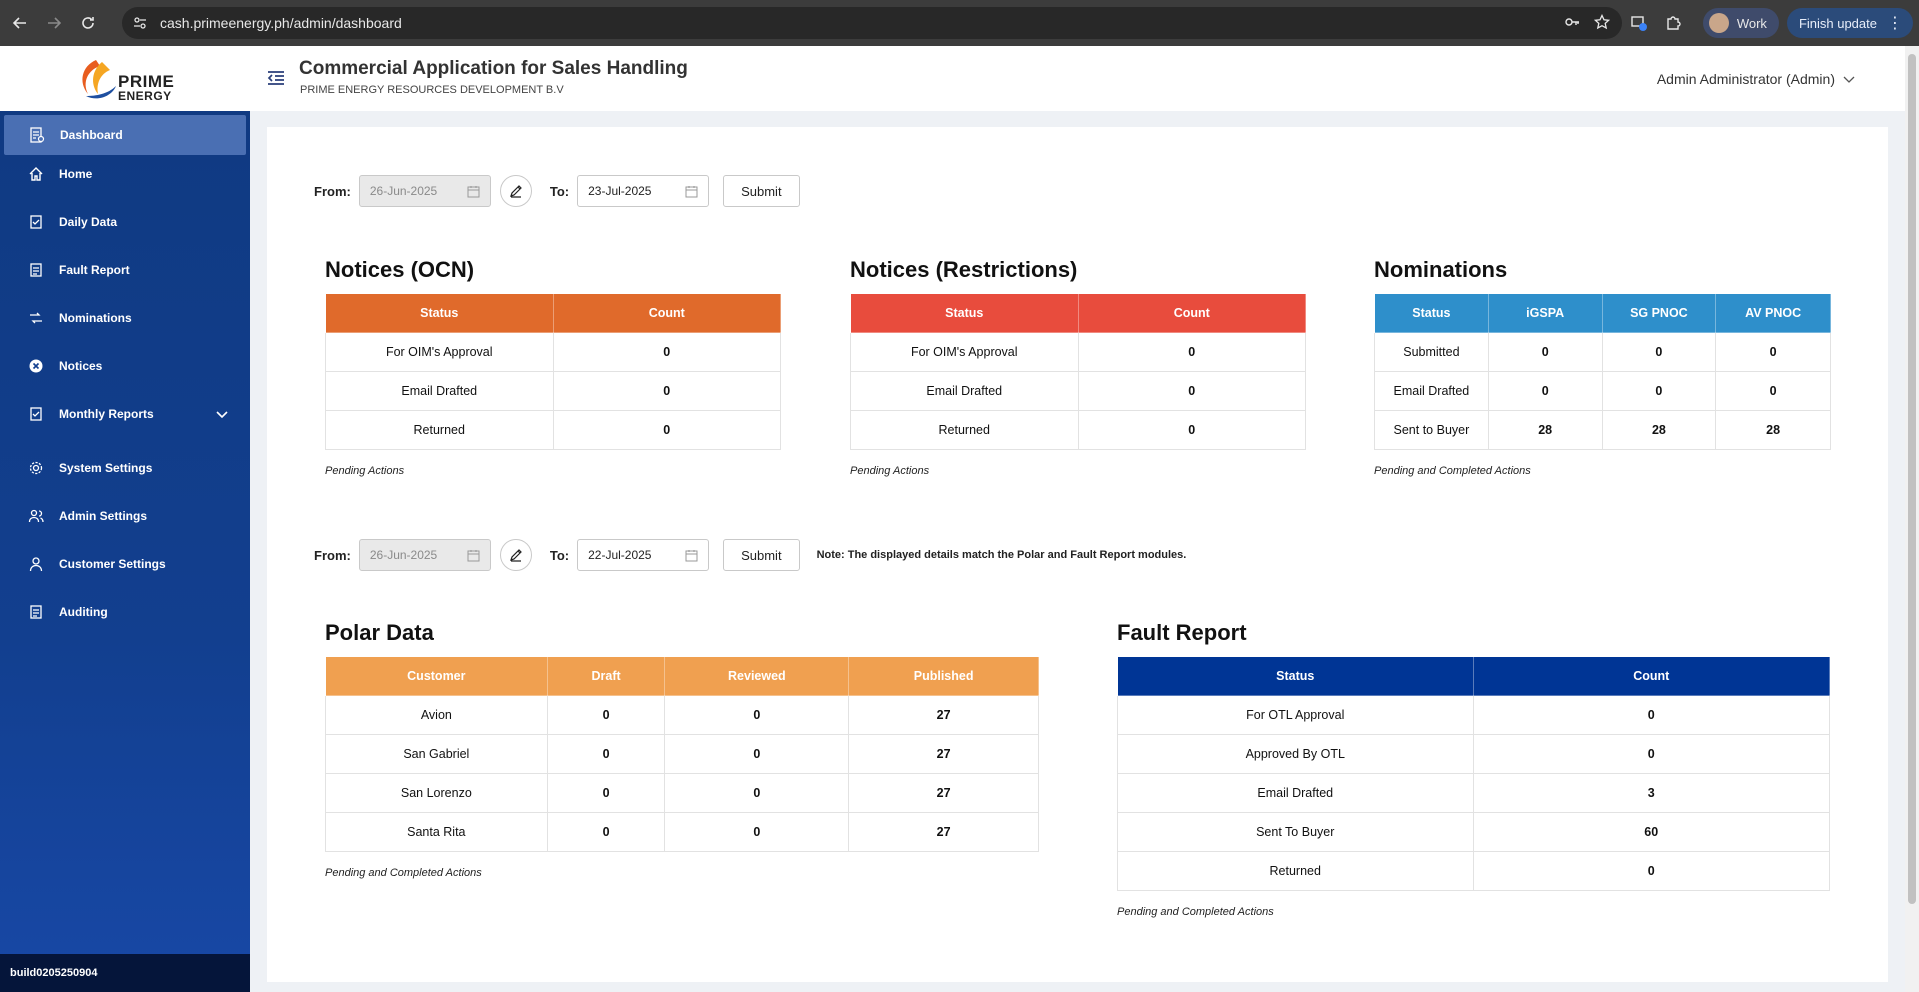 This screenshot has width=1919, height=992. I want to click on chevron-down-icon, so click(222, 414).